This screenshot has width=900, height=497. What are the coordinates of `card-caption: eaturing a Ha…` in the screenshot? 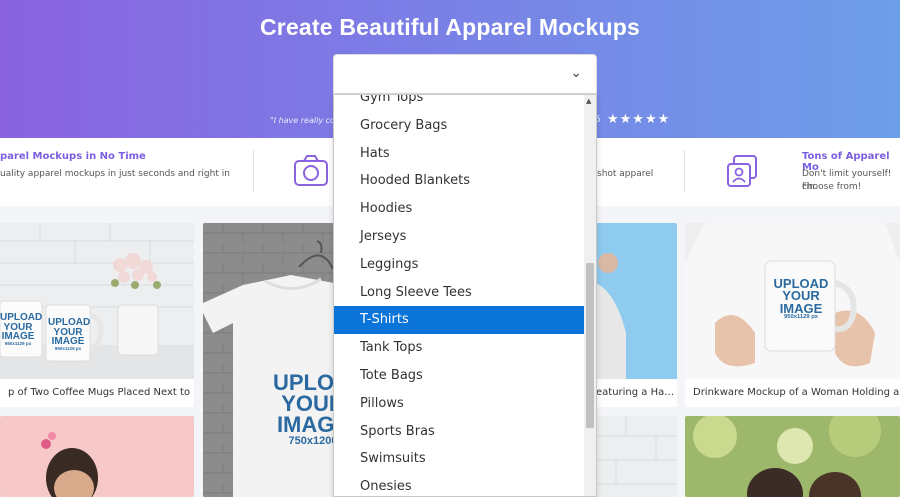 It's located at (636, 393).